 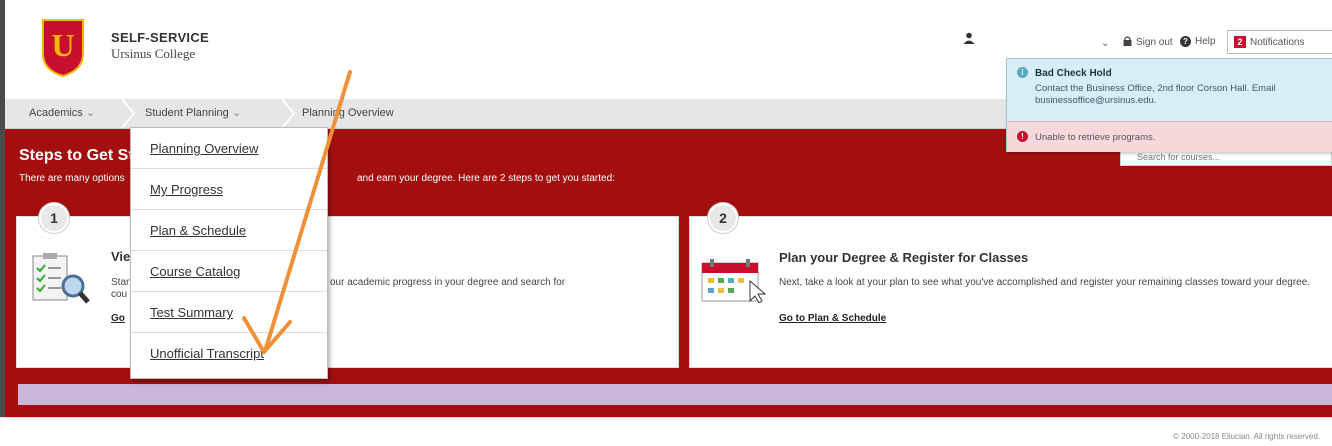 What do you see at coordinates (122, 282) in the screenshot?
I see `step-1-text-left: Start` at bounding box center [122, 282].